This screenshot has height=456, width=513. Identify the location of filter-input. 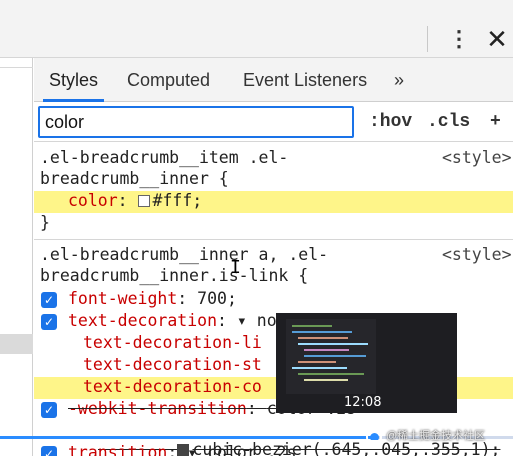
(196, 122).